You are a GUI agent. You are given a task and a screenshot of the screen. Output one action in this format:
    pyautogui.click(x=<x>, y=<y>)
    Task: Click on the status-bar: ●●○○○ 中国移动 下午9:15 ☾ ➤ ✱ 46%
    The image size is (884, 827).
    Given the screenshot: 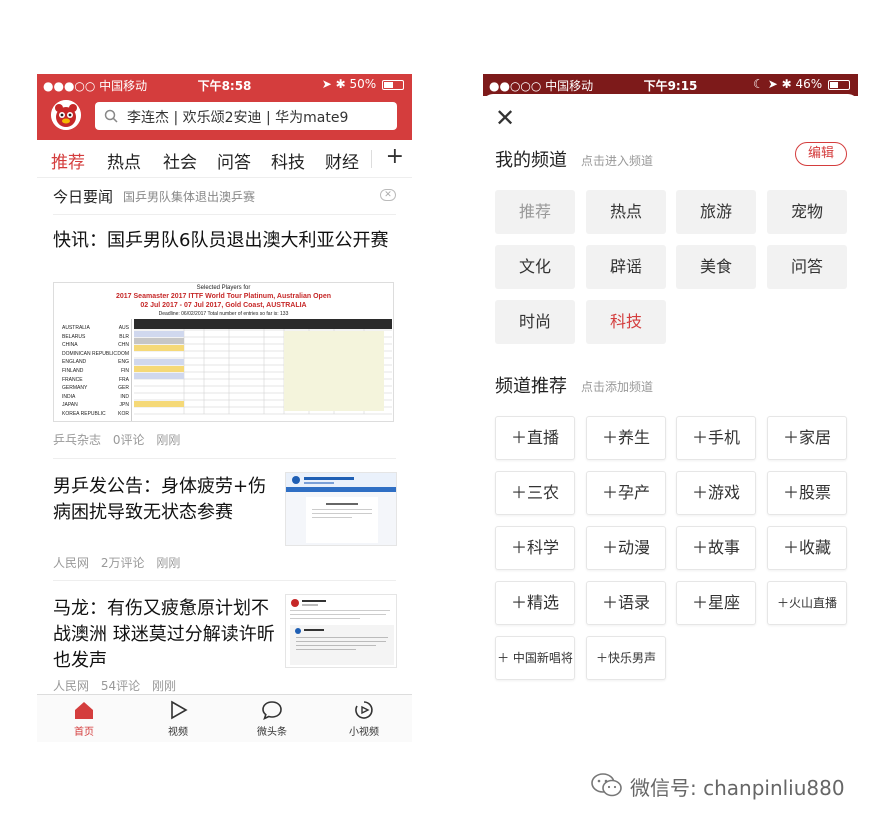 What is the action you would take?
    pyautogui.click(x=670, y=85)
    